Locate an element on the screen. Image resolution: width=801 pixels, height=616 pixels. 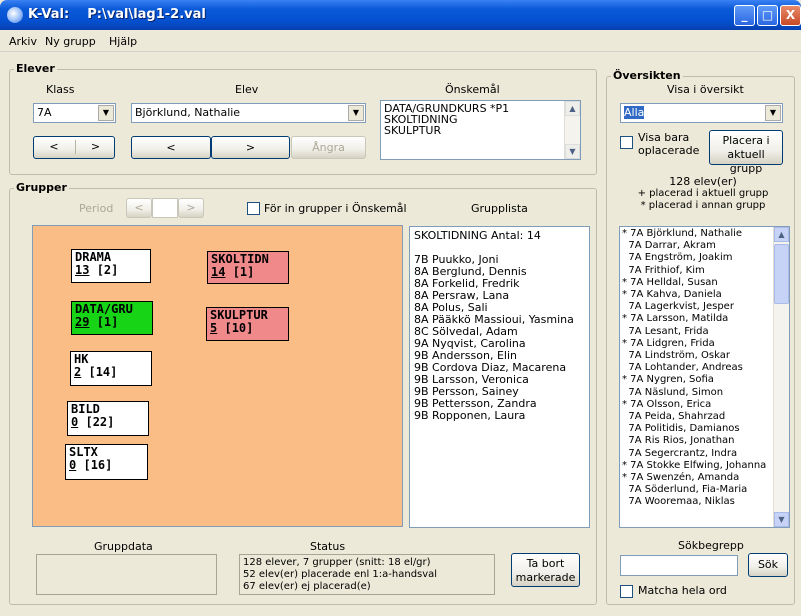
klass-prev-button: < is located at coordinates (54, 147).